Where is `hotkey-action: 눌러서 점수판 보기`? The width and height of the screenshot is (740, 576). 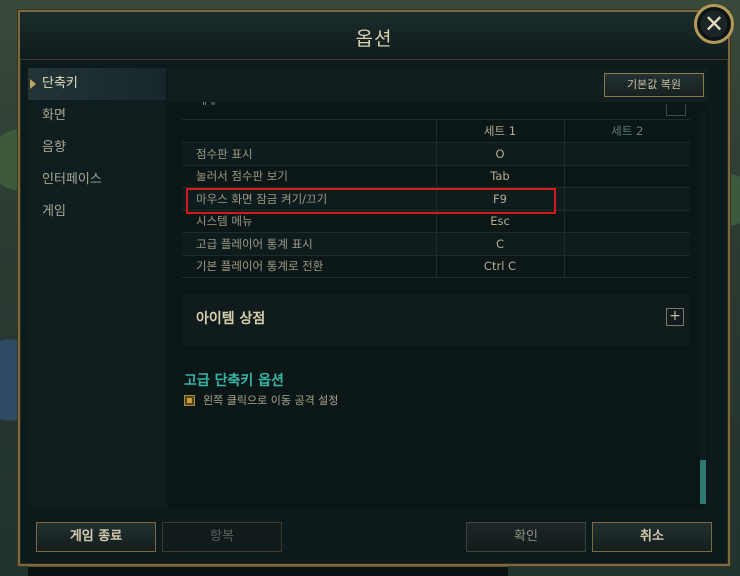 hotkey-action: 눌러서 점수판 보기 is located at coordinates (309, 176).